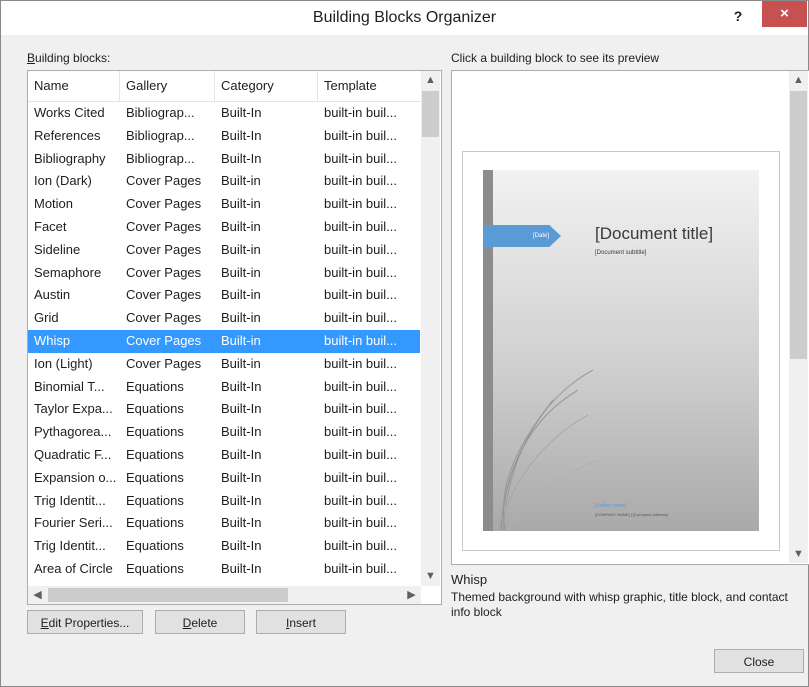 The height and width of the screenshot is (687, 809). I want to click on column-header-gallery: Gallery, so click(167, 86).